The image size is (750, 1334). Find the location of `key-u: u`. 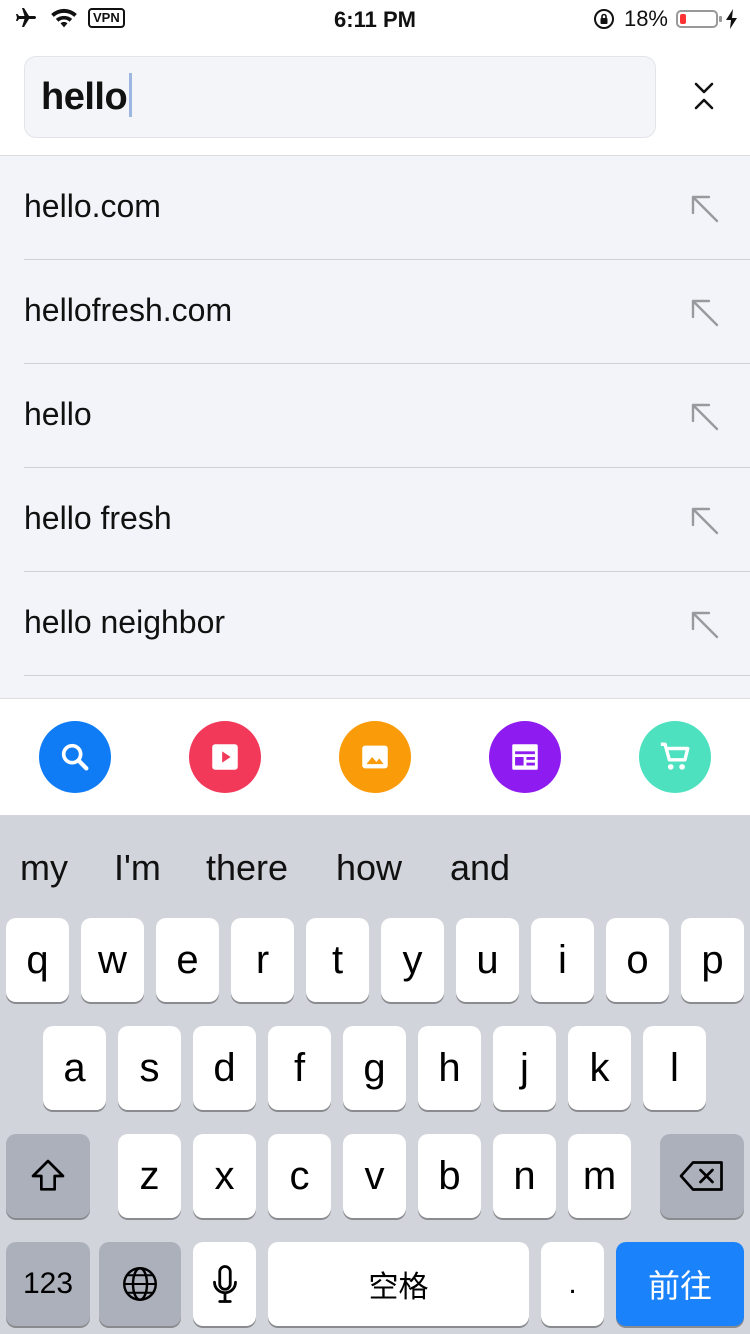

key-u: u is located at coordinates (487, 960).